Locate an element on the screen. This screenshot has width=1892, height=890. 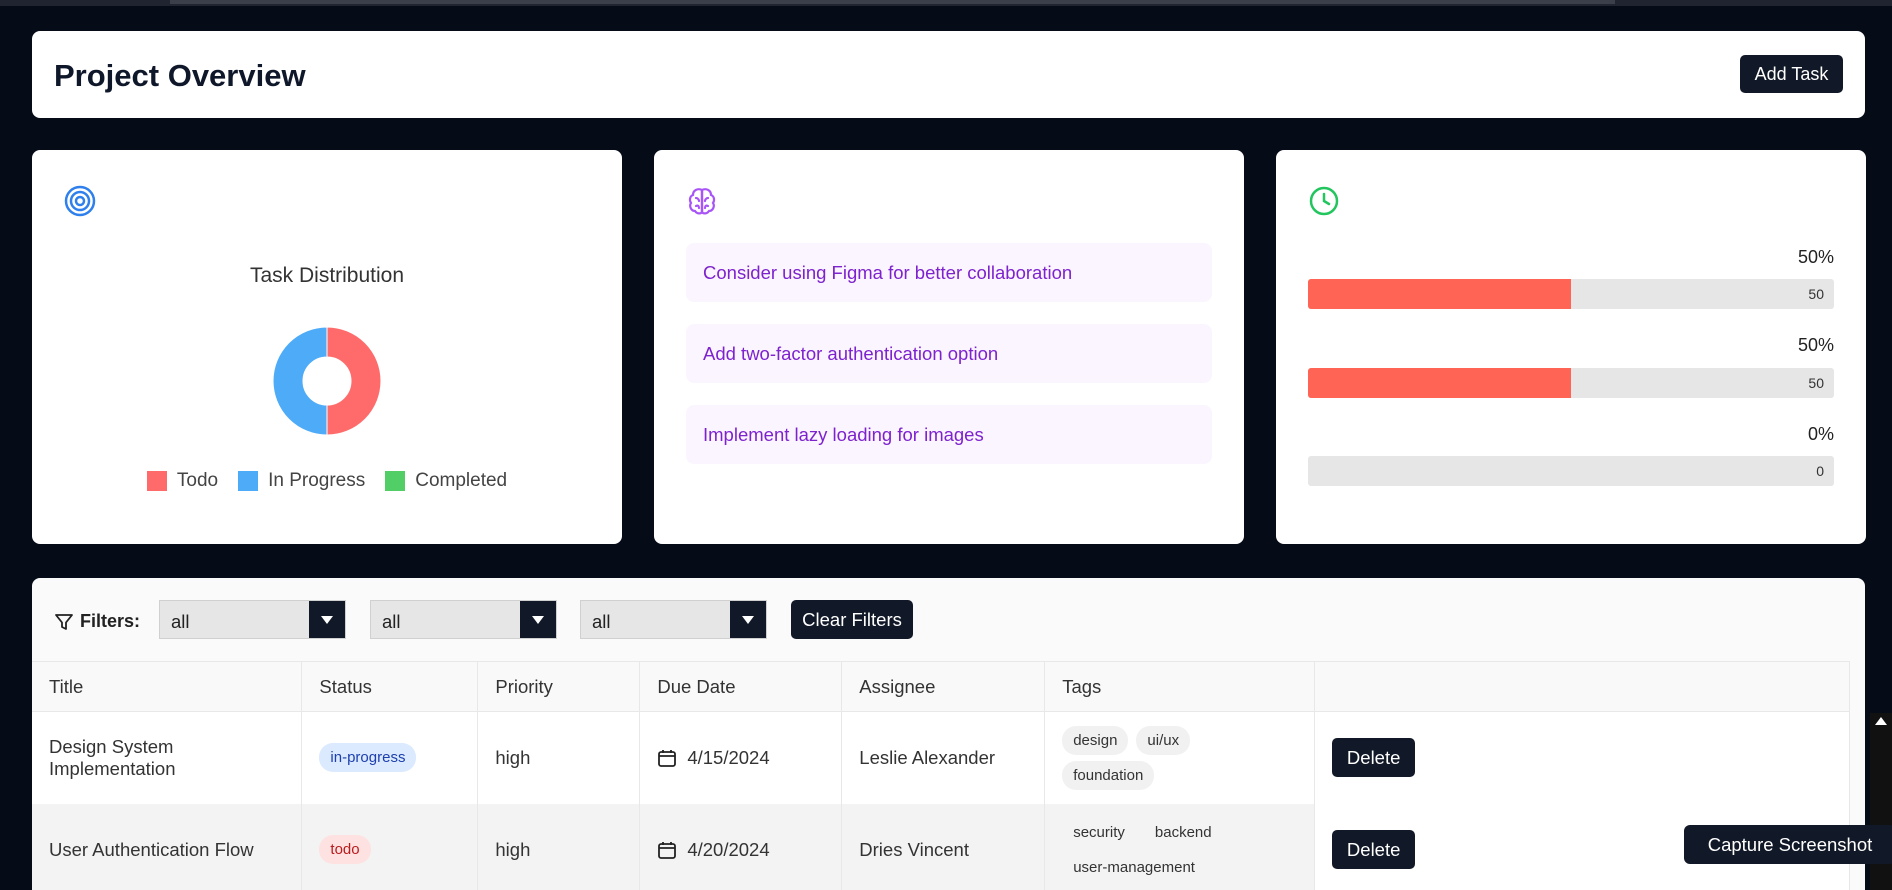
status-badge: todo is located at coordinates (345, 849).